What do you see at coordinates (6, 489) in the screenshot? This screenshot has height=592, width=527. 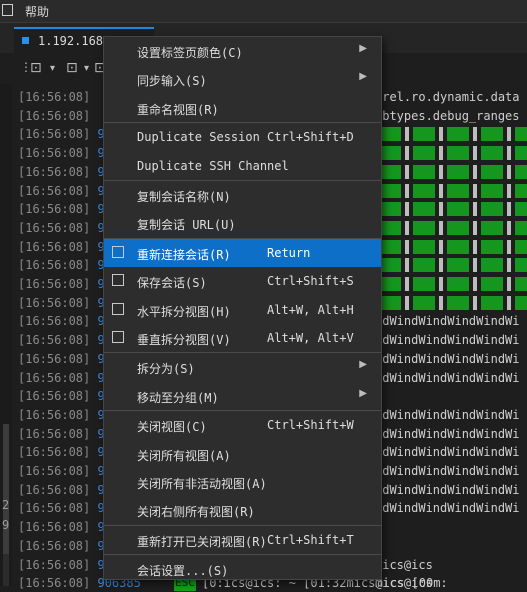 I see `scrollbar-thumb` at bounding box center [6, 489].